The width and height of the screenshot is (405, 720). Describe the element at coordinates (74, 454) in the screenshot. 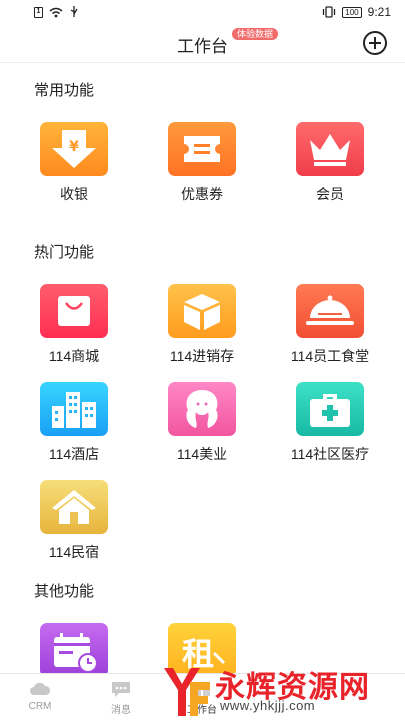

I see `tile-label: 114酒店` at that location.